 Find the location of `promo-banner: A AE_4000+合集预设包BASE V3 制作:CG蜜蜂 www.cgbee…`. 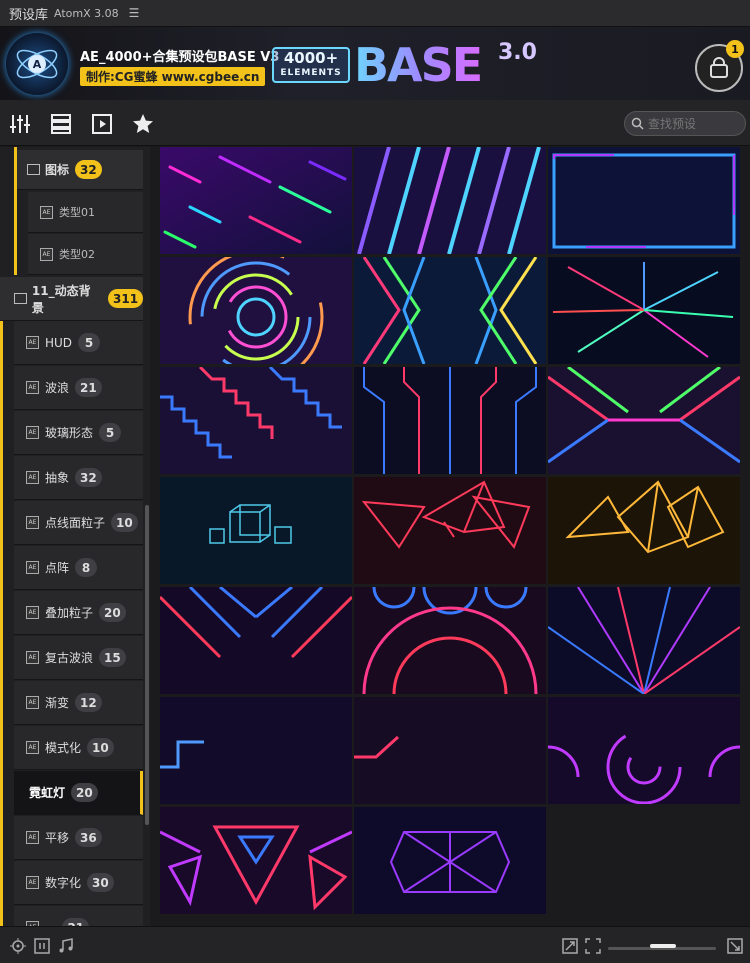

promo-banner: A AE_4000+合集预设包BASE V3 制作:CG蜜蜂 www.cgbee… is located at coordinates (375, 63).